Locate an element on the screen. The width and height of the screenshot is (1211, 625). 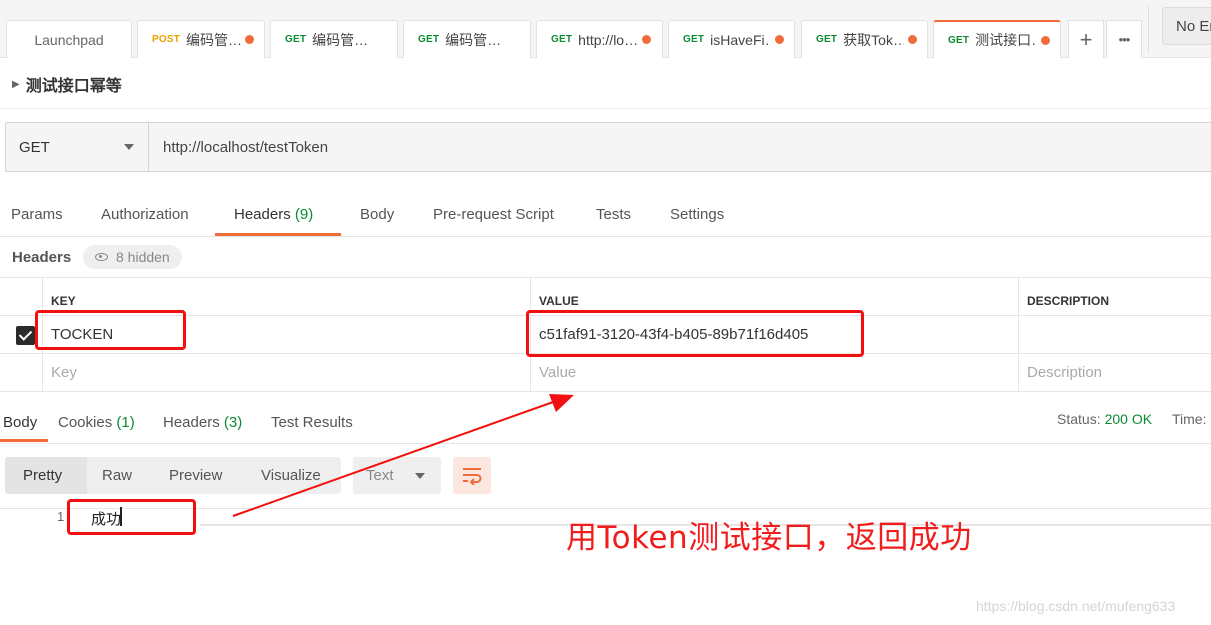
annotation-text: 用Token测试接口，返回成功 is located at coordinates (769, 538).